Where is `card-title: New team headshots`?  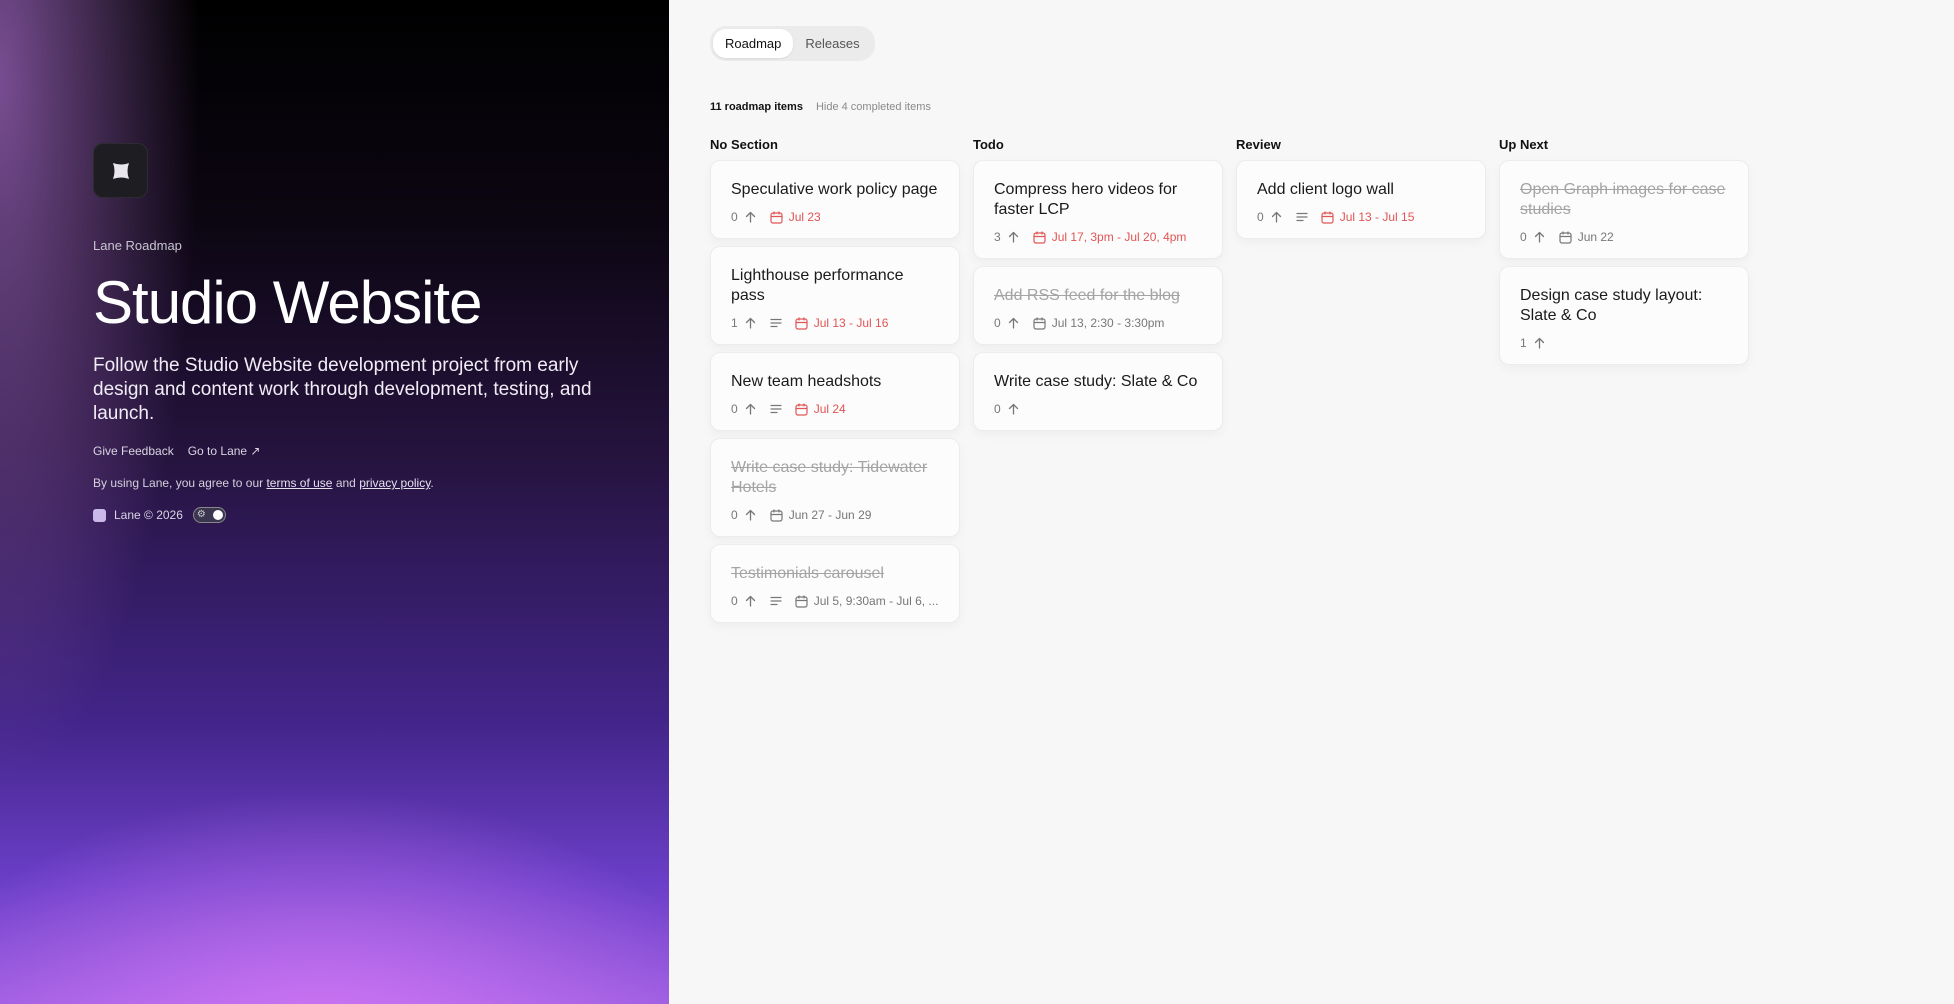 card-title: New team headshots is located at coordinates (806, 381).